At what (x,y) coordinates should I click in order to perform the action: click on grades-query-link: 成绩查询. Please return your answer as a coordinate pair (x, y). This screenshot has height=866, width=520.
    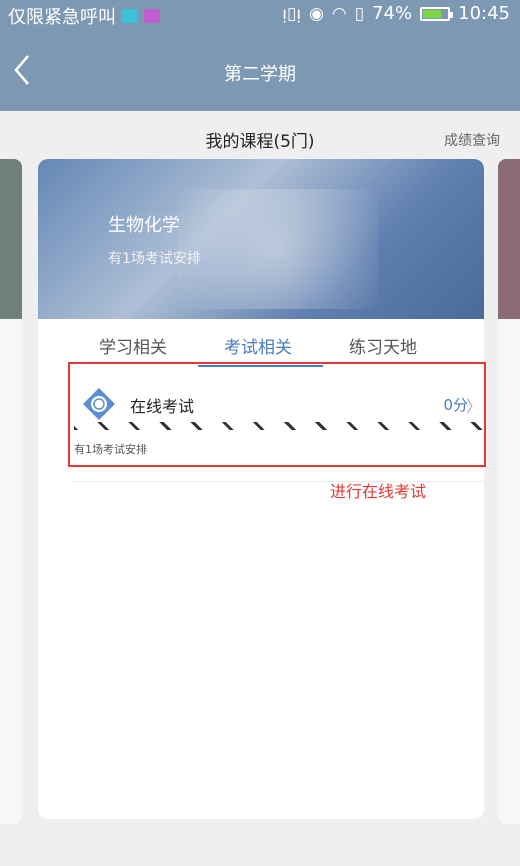
    Looking at the image, I should click on (472, 140).